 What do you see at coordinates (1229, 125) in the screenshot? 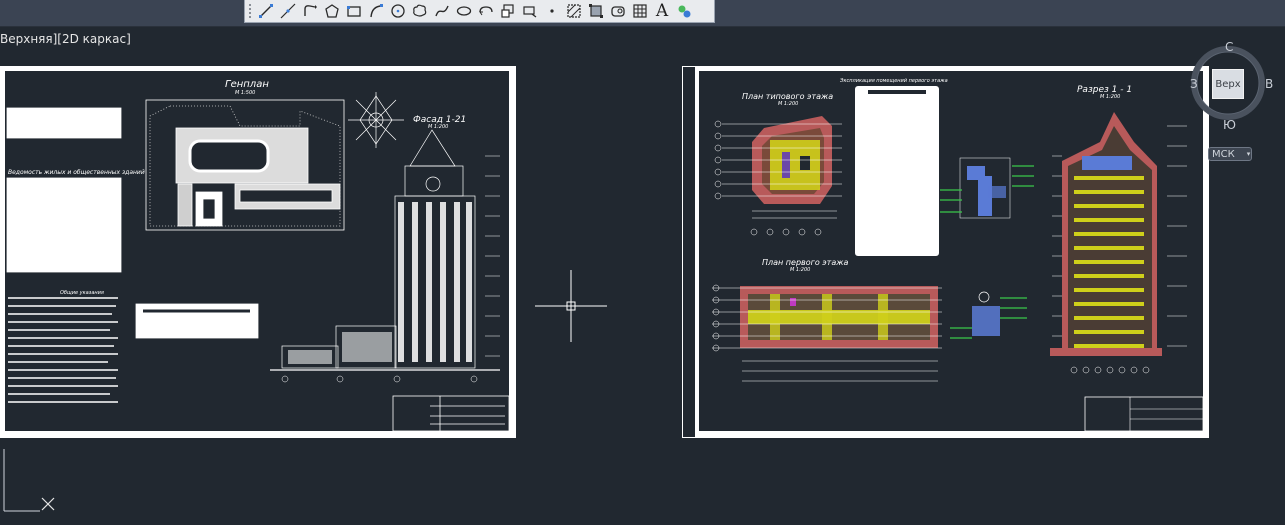
I see `viewcube-south: Ю` at bounding box center [1229, 125].